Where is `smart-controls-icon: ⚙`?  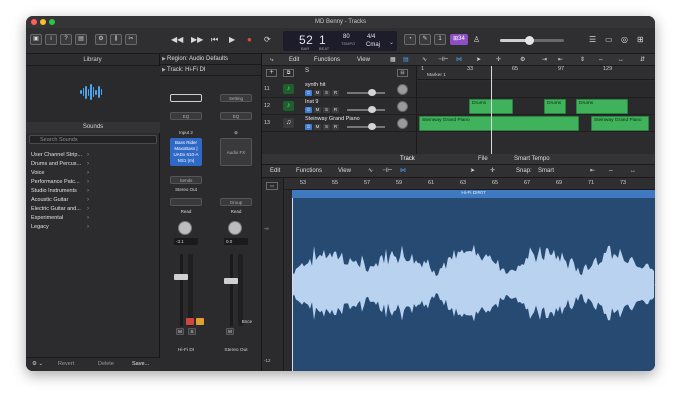 smart-controls-icon: ⚙ is located at coordinates (101, 39).